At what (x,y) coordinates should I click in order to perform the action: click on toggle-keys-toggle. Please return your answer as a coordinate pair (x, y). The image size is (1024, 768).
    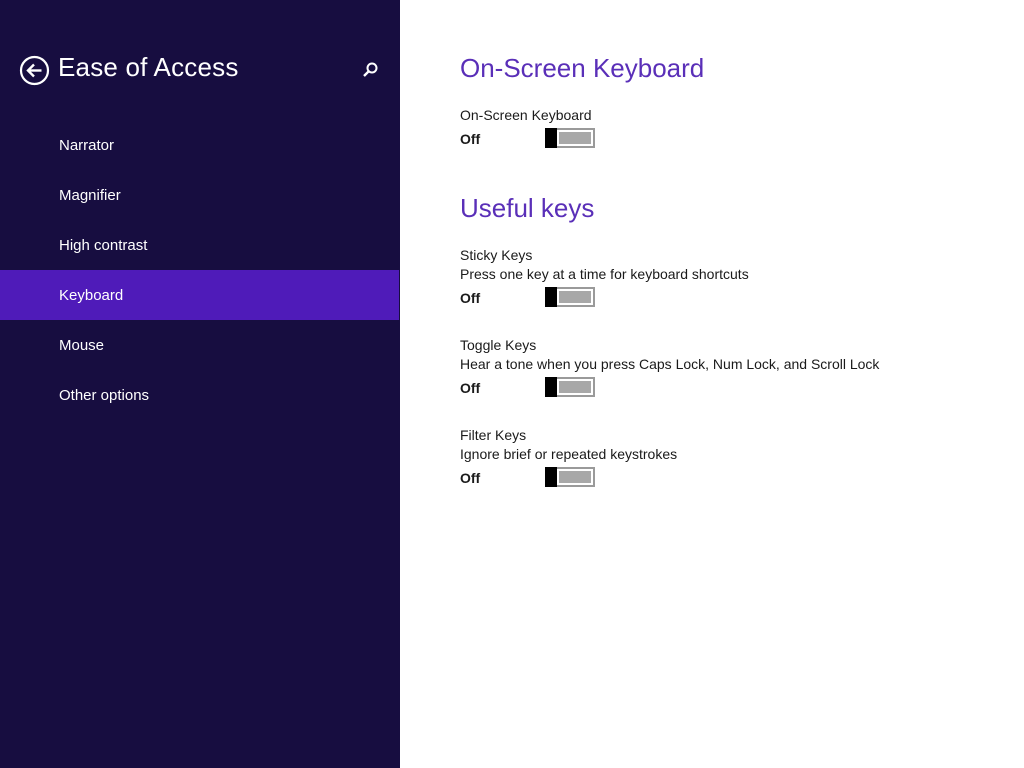
    Looking at the image, I should click on (570, 387).